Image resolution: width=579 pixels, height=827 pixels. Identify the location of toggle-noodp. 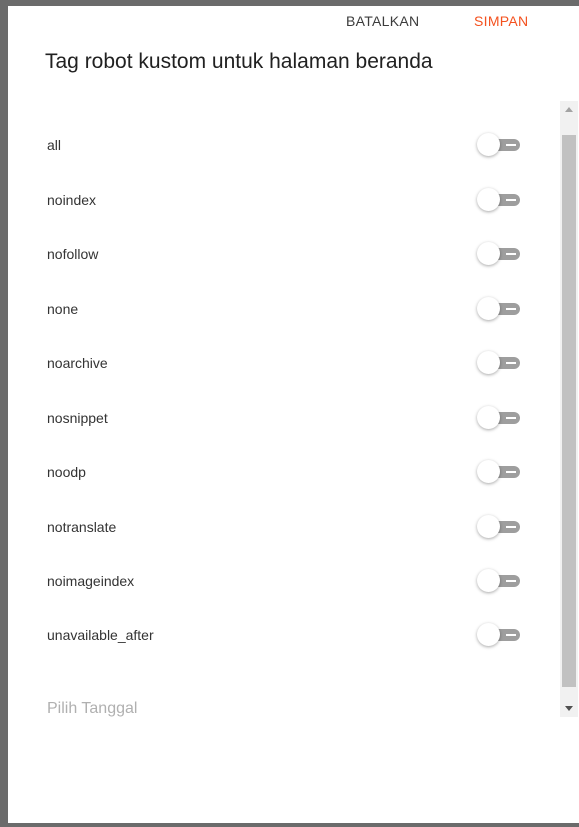
(500, 472).